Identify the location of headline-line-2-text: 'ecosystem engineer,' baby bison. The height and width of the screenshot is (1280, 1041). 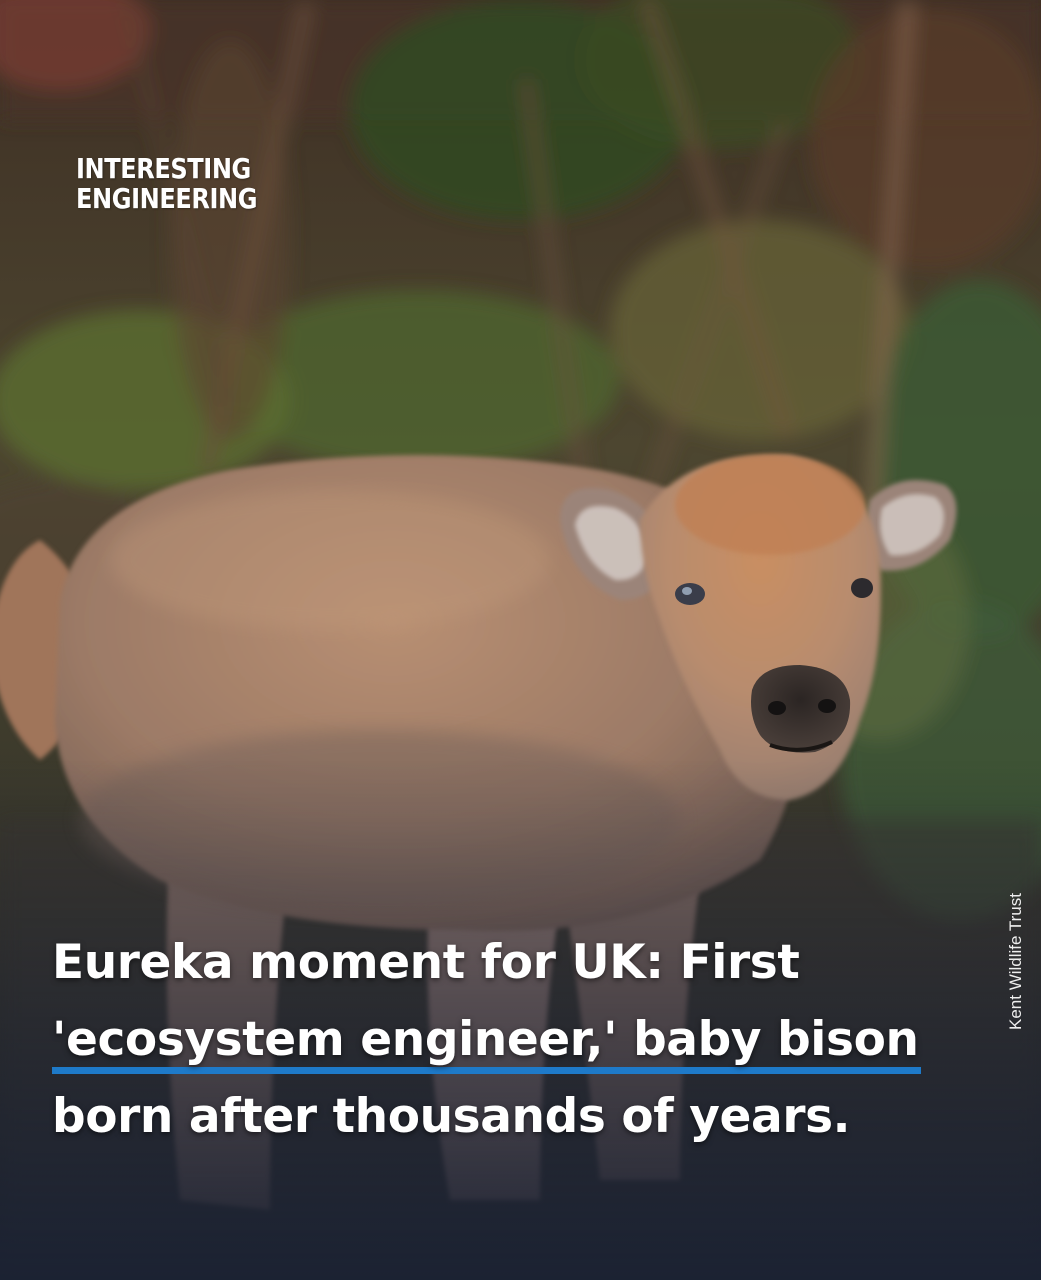
(485, 1039).